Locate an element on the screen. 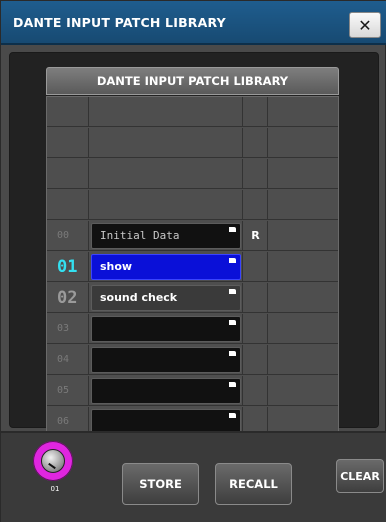 This screenshot has width=386, height=522. library-header: DANTE INPUT PATCH LIBRARY is located at coordinates (192, 81).